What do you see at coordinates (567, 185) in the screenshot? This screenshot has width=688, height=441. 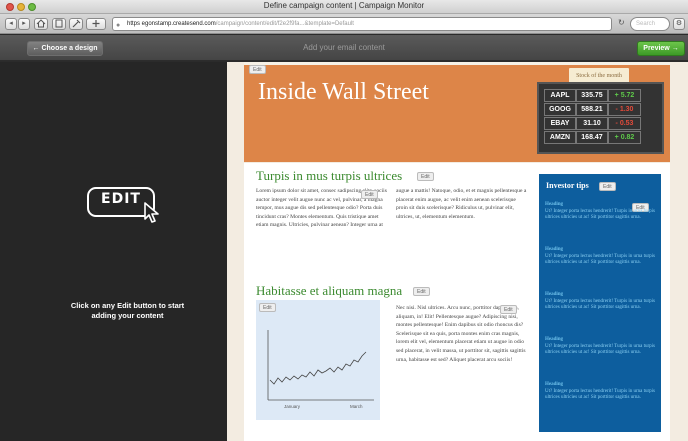 I see `sidebar-title: Investor tips` at bounding box center [567, 185].